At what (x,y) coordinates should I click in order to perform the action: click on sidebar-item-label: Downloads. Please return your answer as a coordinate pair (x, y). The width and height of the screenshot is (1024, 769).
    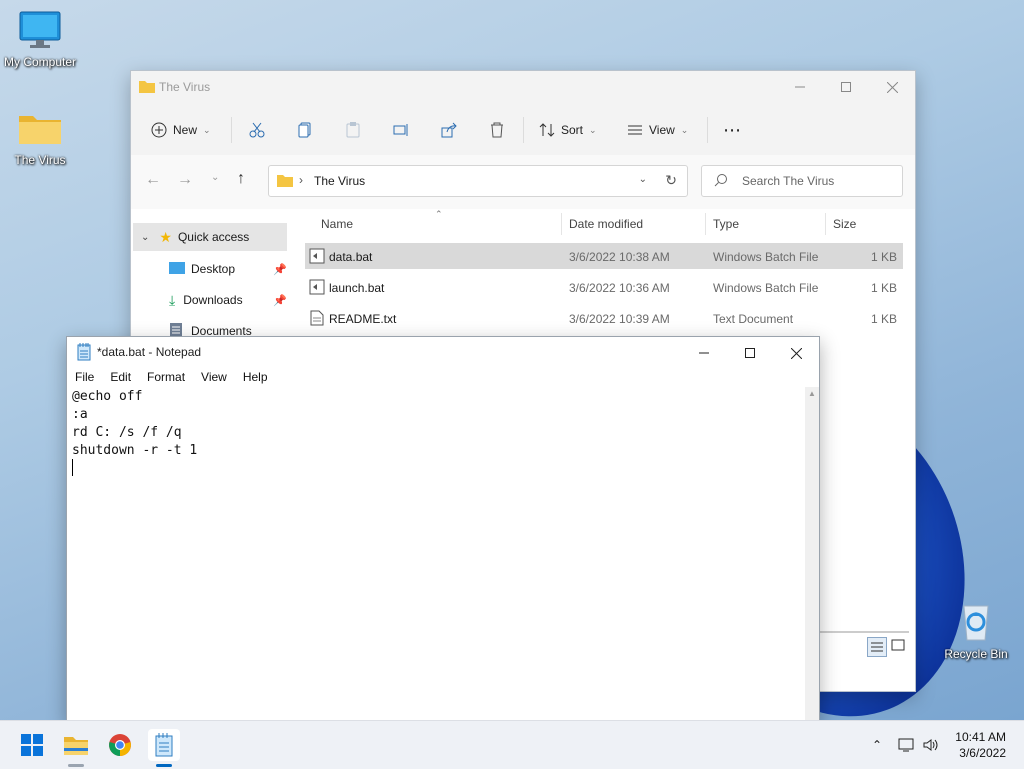
    Looking at the image, I should click on (213, 300).